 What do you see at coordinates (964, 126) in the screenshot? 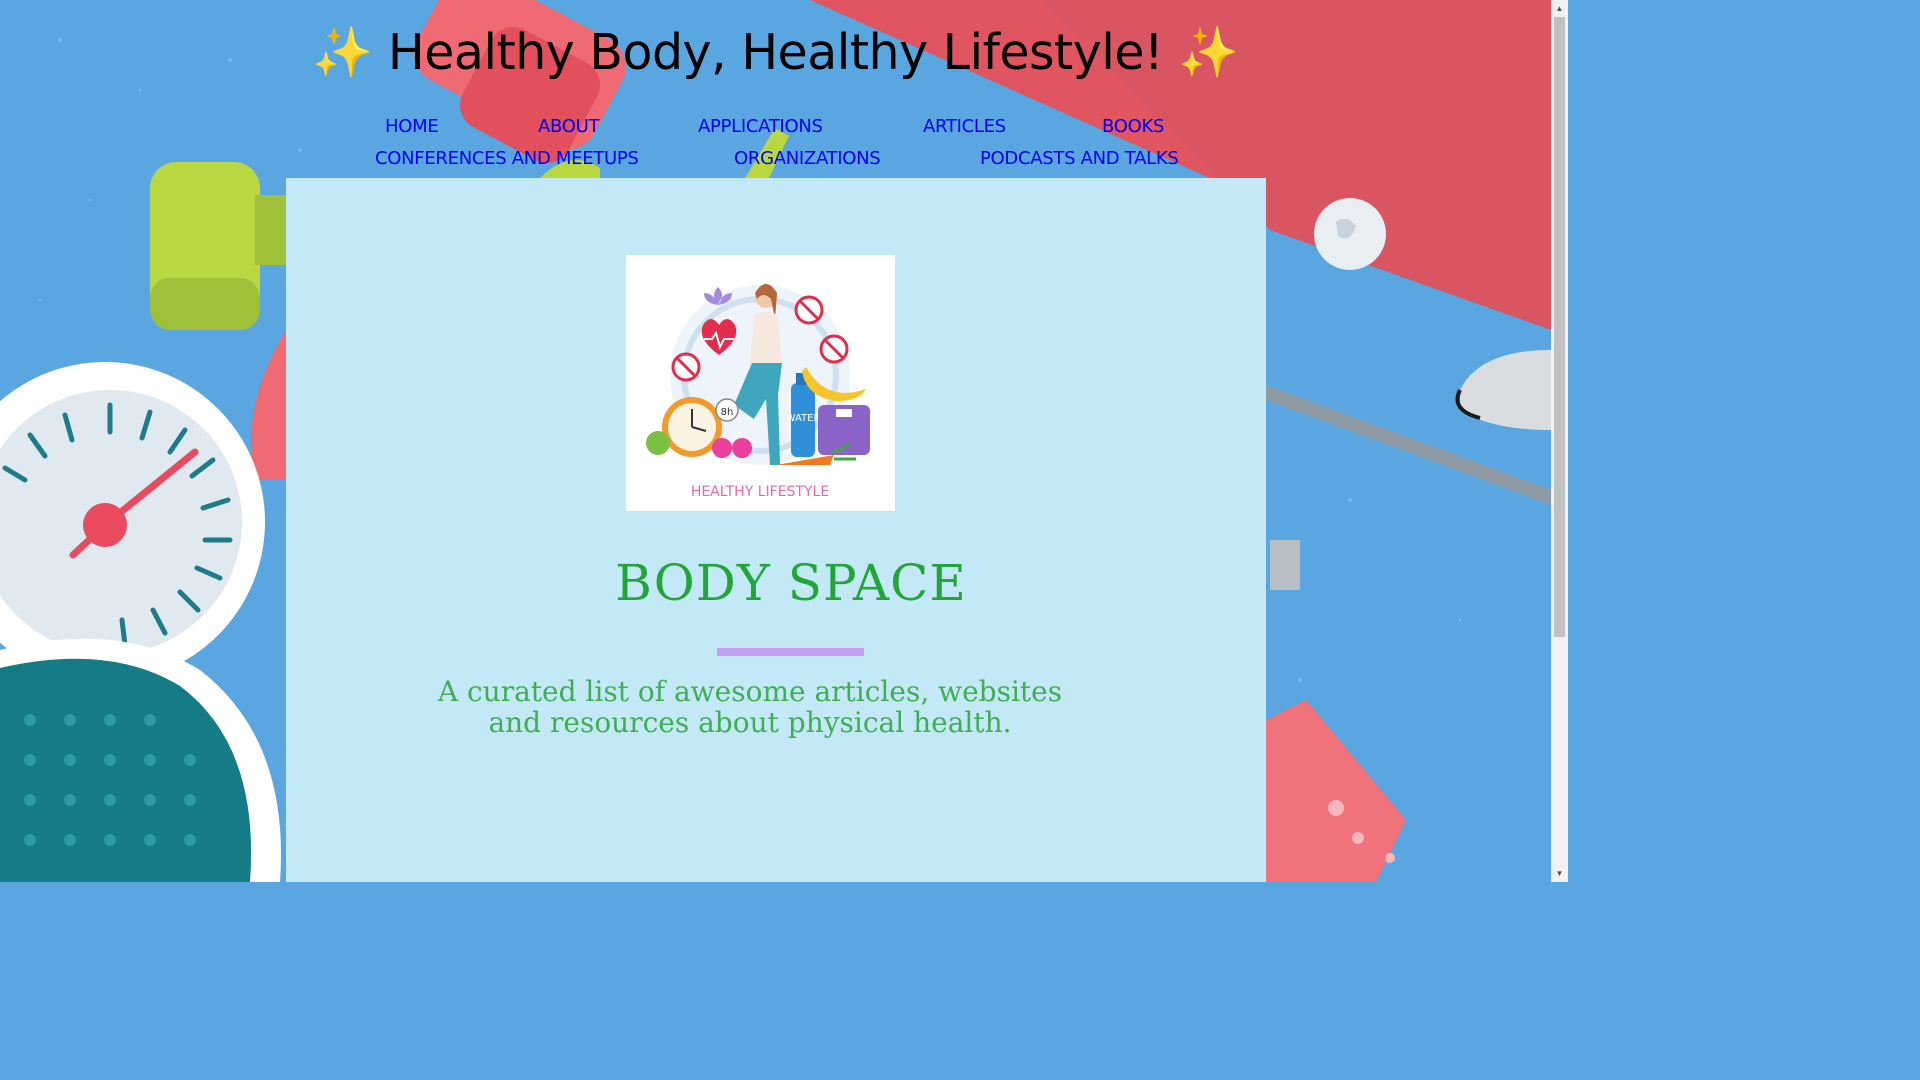
I see `nav-link-articles: ARTICLES` at bounding box center [964, 126].